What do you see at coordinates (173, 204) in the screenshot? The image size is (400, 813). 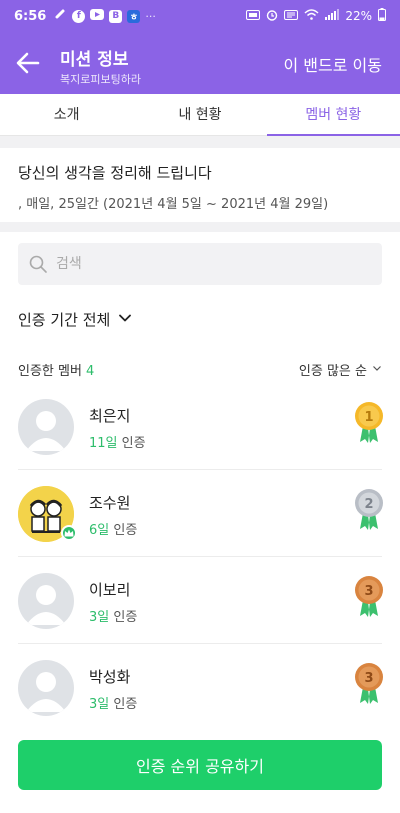 I see `mission-period: , 매일, 25일간 (2021년 4월 5일 ~ 2021년 4월 29일)` at bounding box center [173, 204].